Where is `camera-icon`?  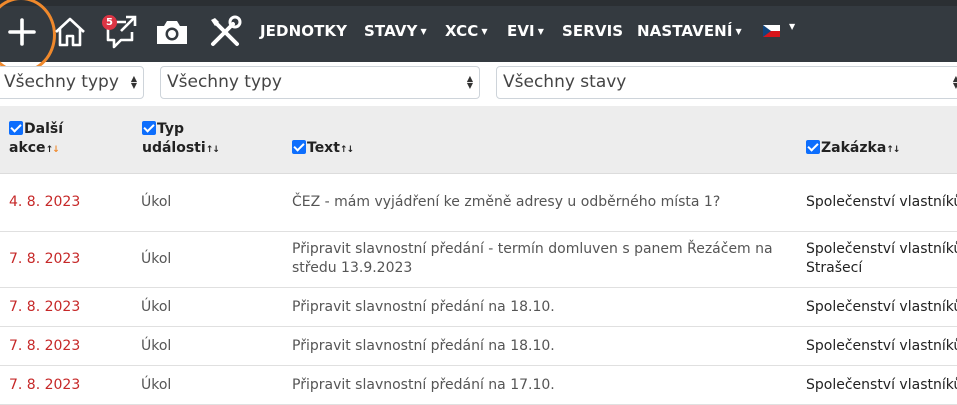
camera-icon is located at coordinates (172, 32).